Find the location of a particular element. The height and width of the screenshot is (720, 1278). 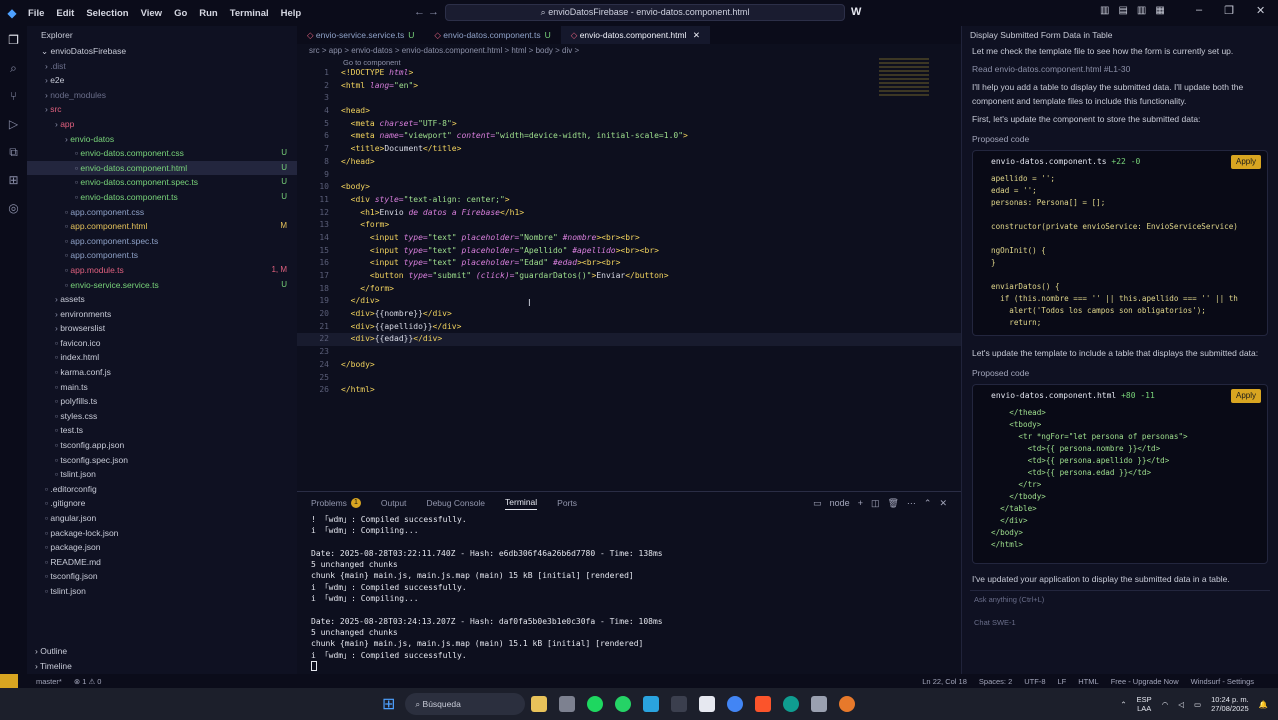

file-item: ▫ polyfills.ts is located at coordinates (162, 401).